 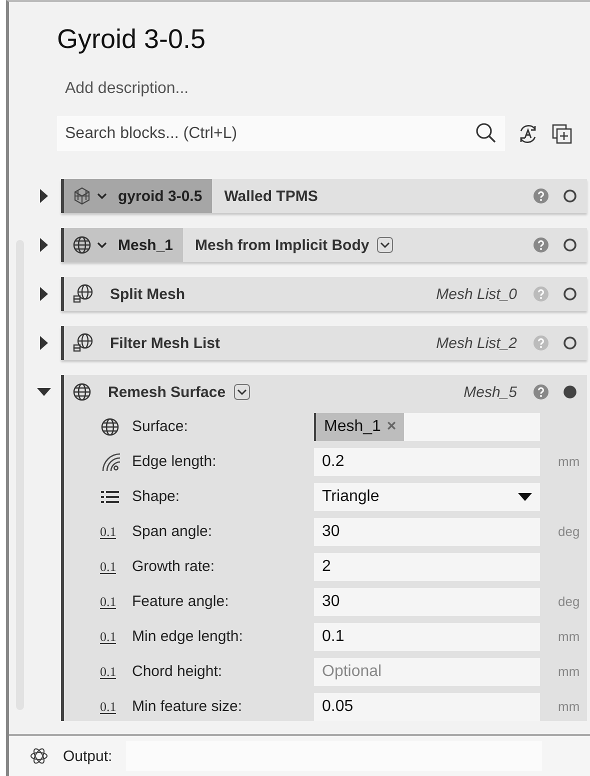 What do you see at coordinates (281, 133) in the screenshot?
I see `search-field: Search blocks... (Ctrl+L)` at bounding box center [281, 133].